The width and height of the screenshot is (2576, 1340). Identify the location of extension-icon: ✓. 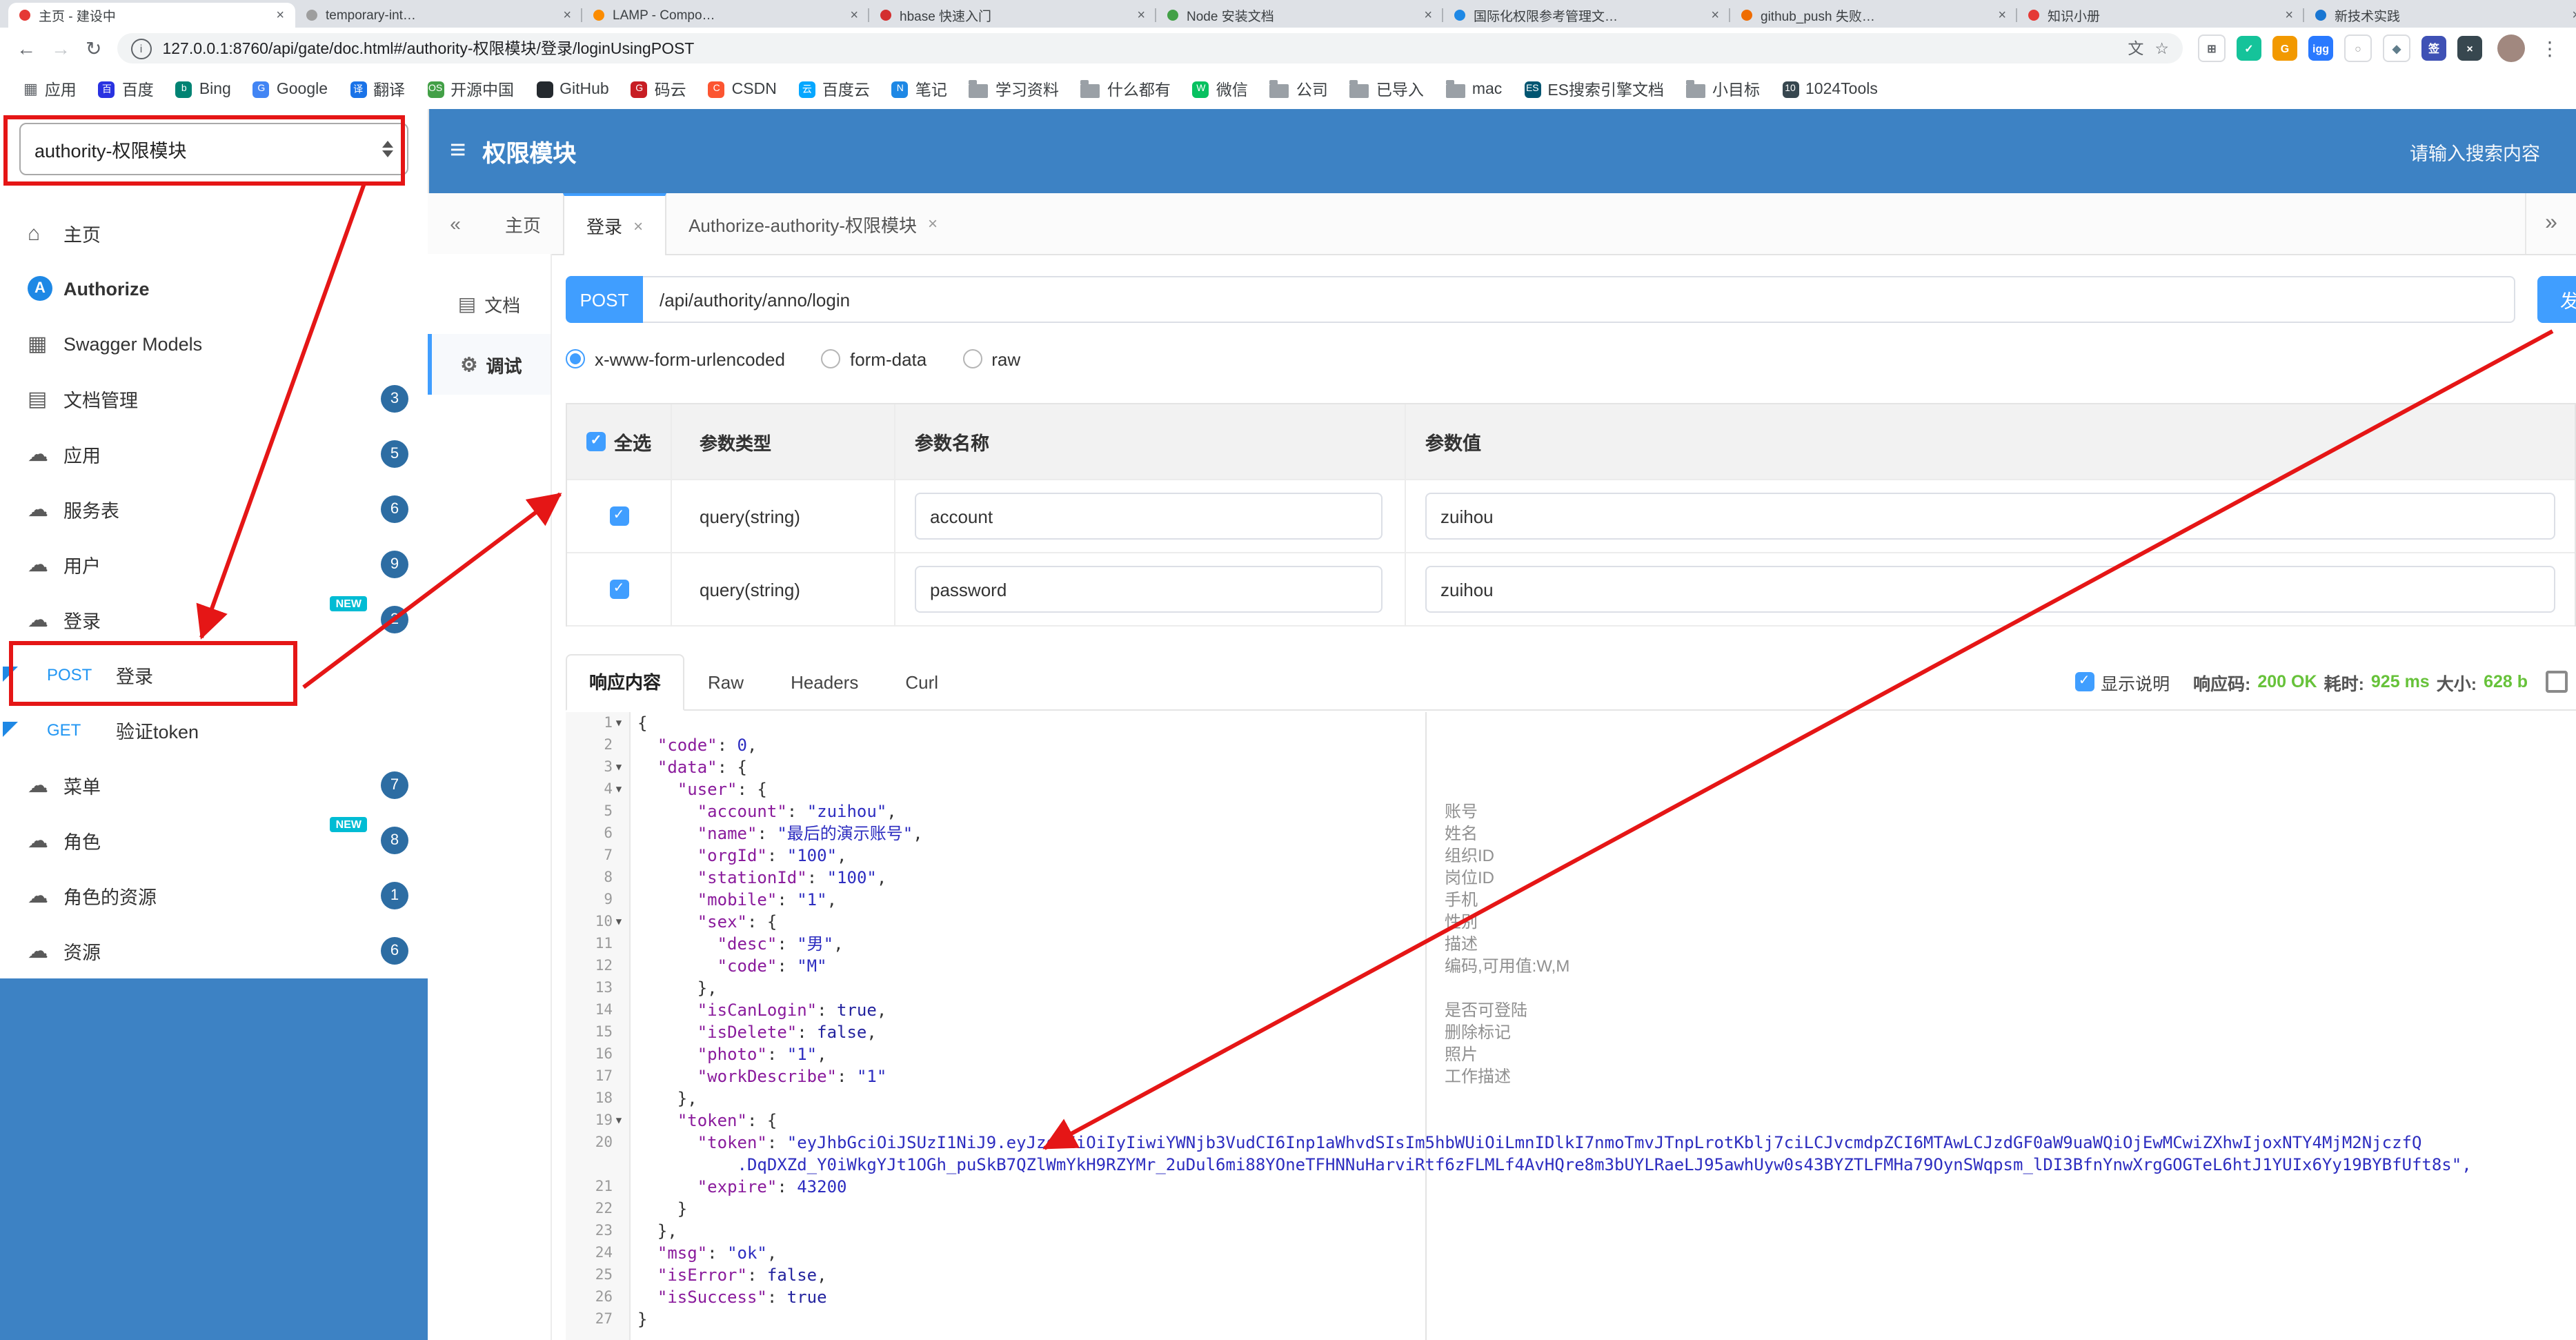
(2249, 48).